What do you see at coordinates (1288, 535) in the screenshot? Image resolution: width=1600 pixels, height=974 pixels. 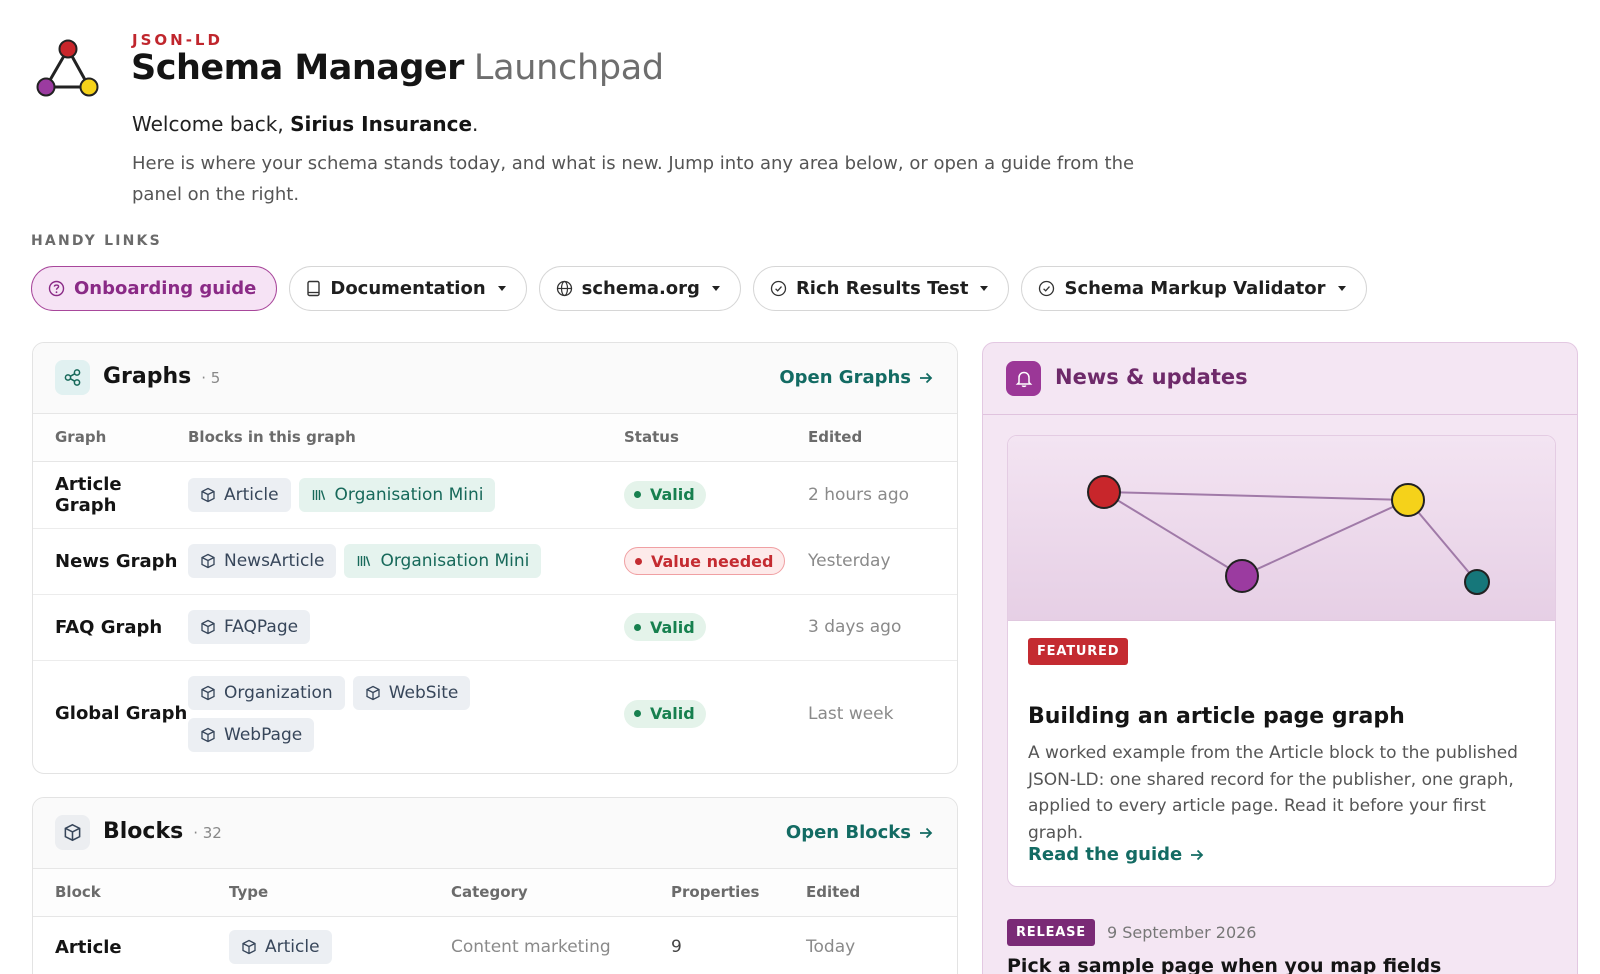 I see `graph-illustration` at bounding box center [1288, 535].